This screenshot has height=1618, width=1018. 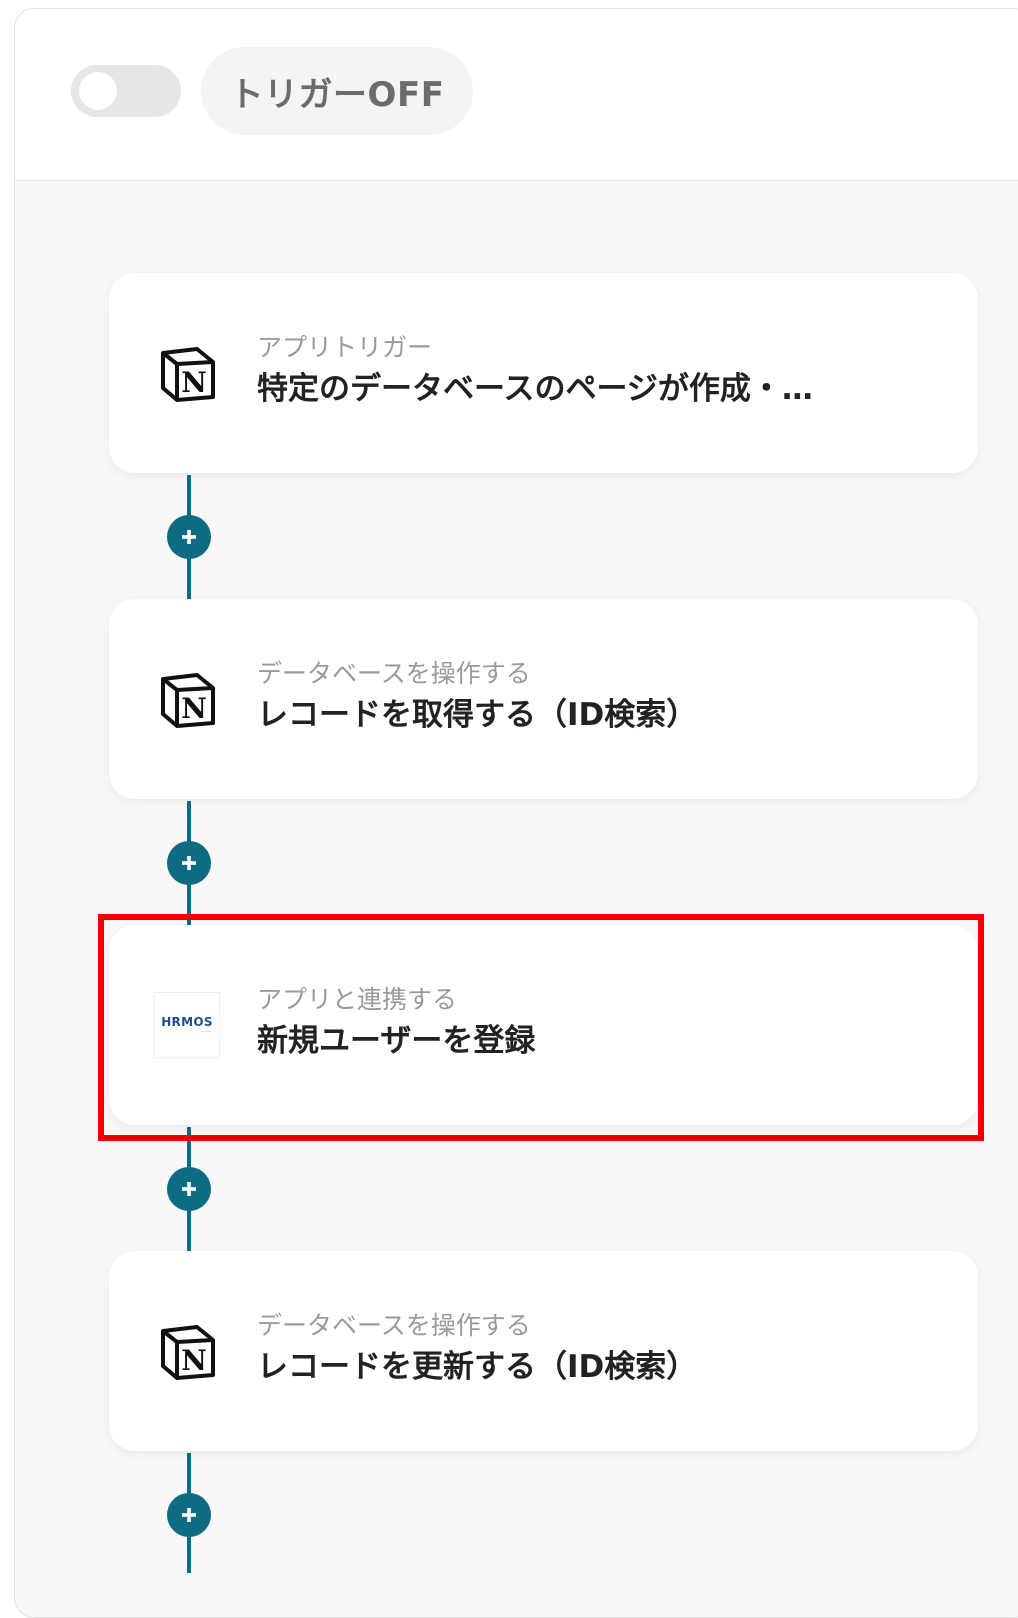 I want to click on step-title: 新規ユーザーを登録, so click(x=396, y=1041).